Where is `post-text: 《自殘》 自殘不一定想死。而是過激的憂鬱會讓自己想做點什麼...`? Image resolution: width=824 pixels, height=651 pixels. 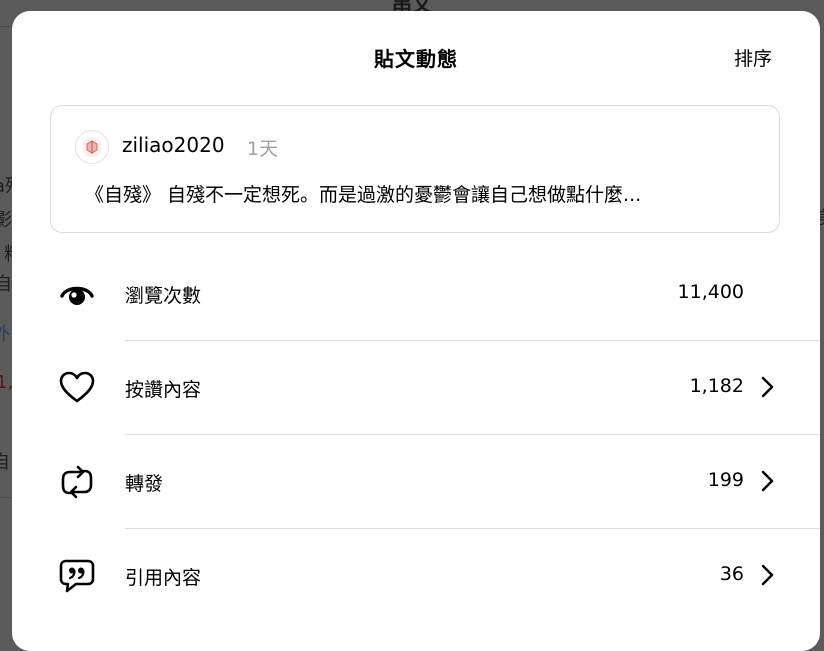
post-text: 《自殘》 自殘不一定想死。而是過激的憂鬱會讓自己想做點什麼... is located at coordinates (363, 195).